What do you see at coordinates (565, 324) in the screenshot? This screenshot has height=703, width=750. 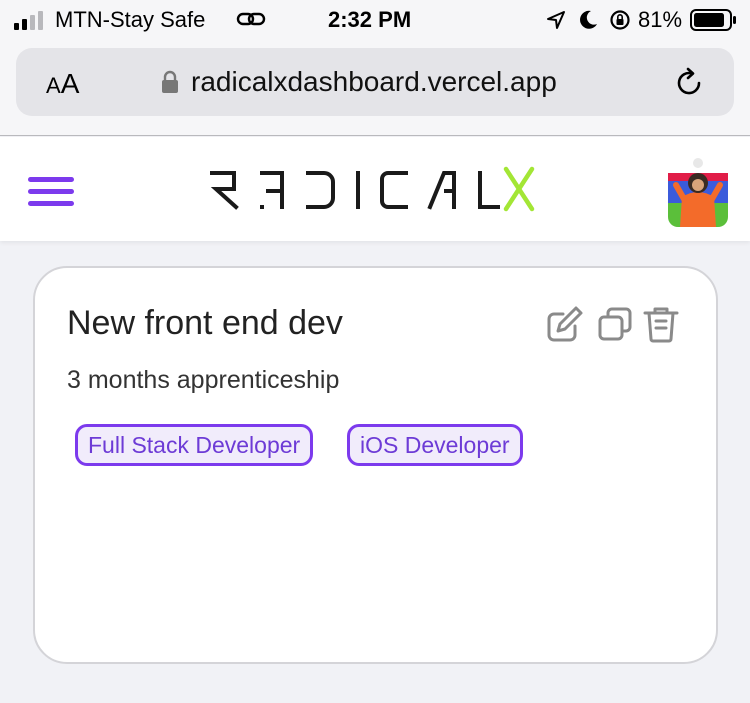 I see `edit-icon` at bounding box center [565, 324].